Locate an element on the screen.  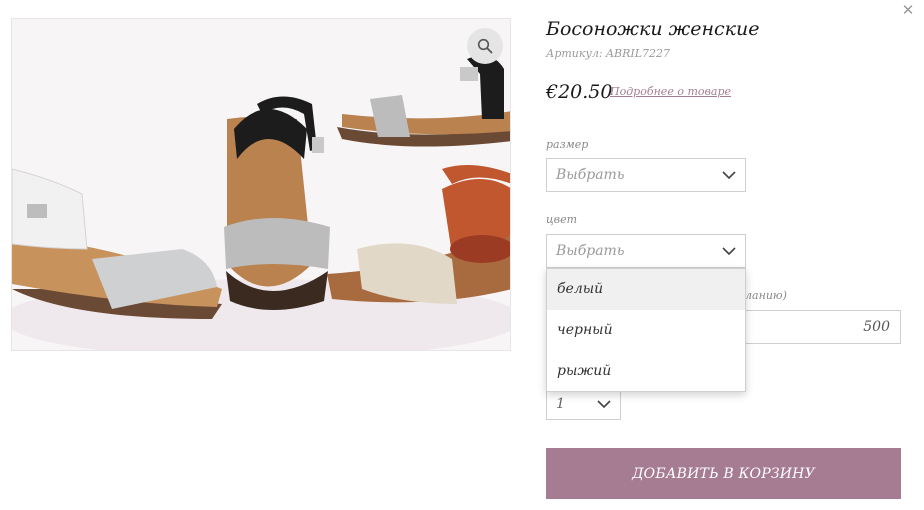
color-dropdown: белый черный рыжий is located at coordinates (646, 330).